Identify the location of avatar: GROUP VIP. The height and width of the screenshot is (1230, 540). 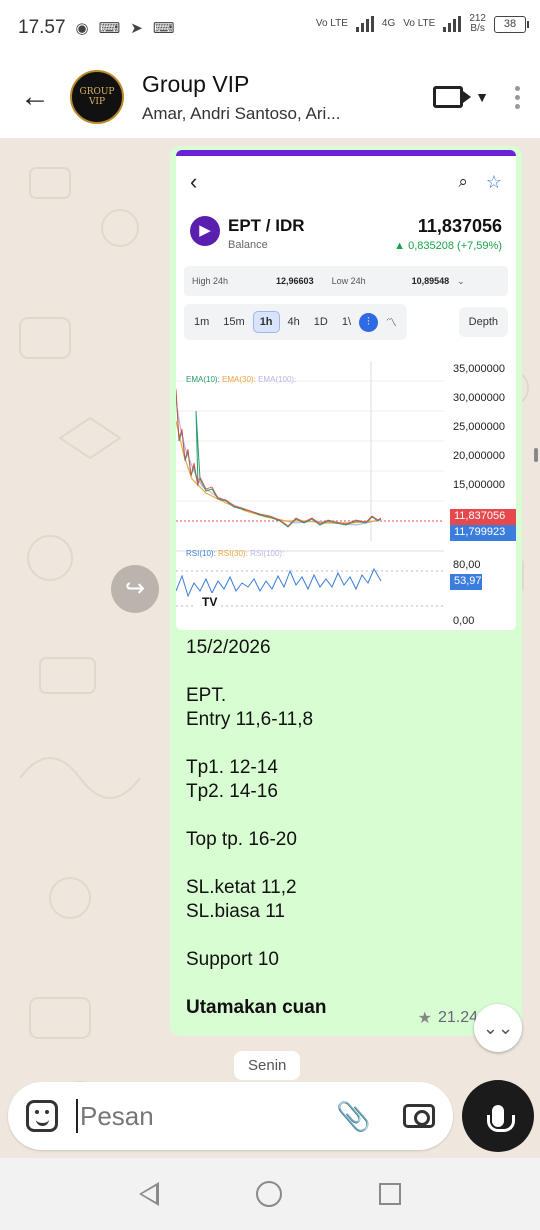
(97, 97).